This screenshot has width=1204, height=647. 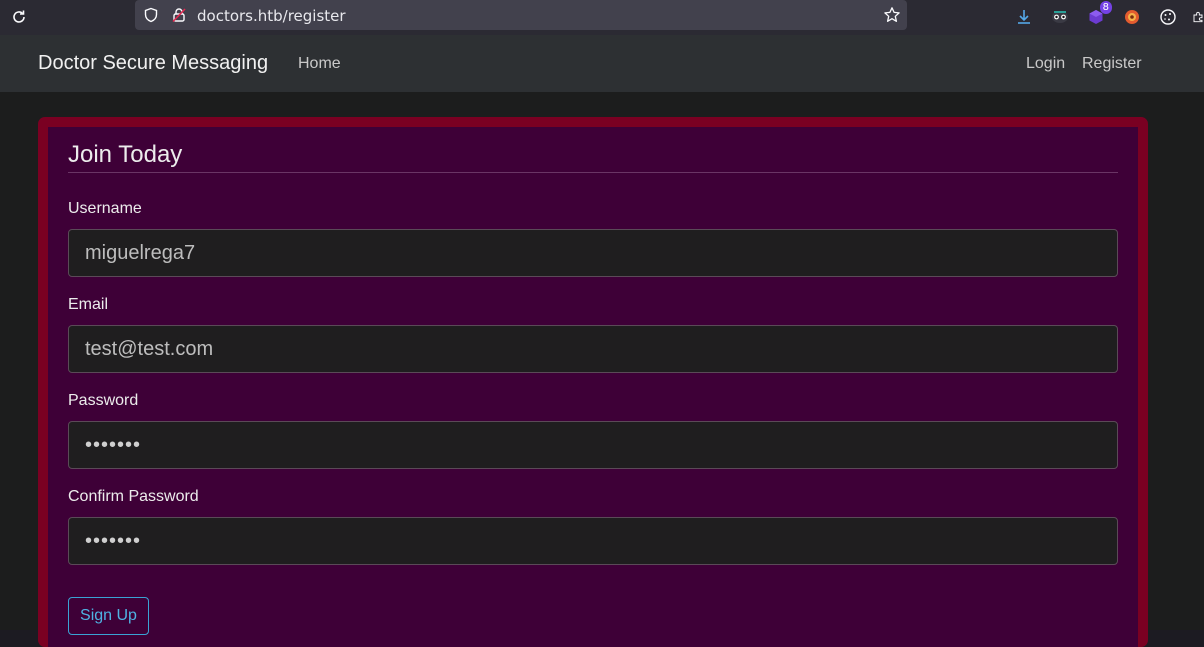 I want to click on nav-login-link: Login, so click(x=1045, y=64).